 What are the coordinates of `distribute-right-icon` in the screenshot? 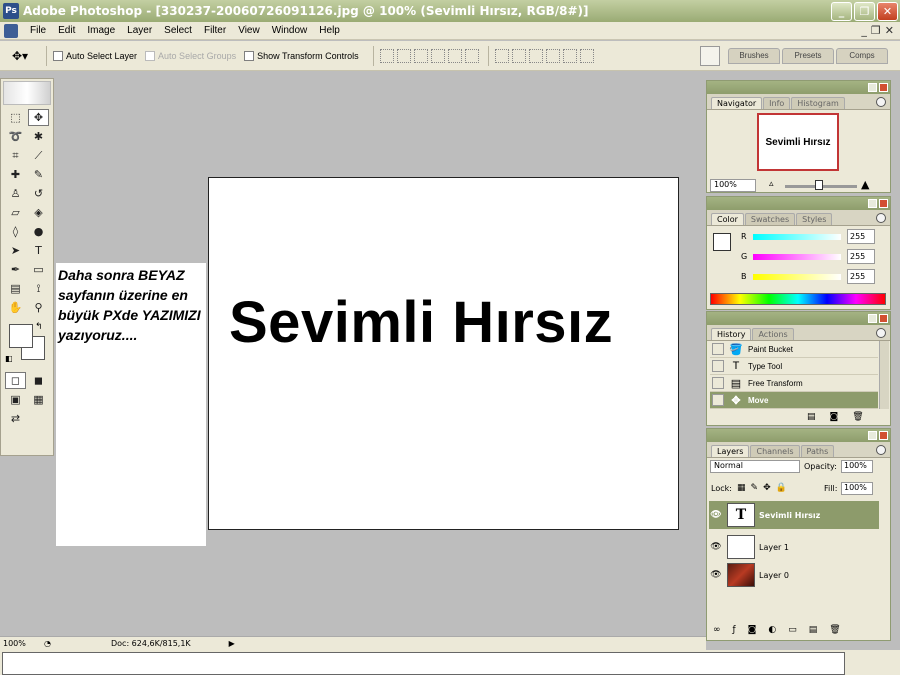 It's located at (586, 55).